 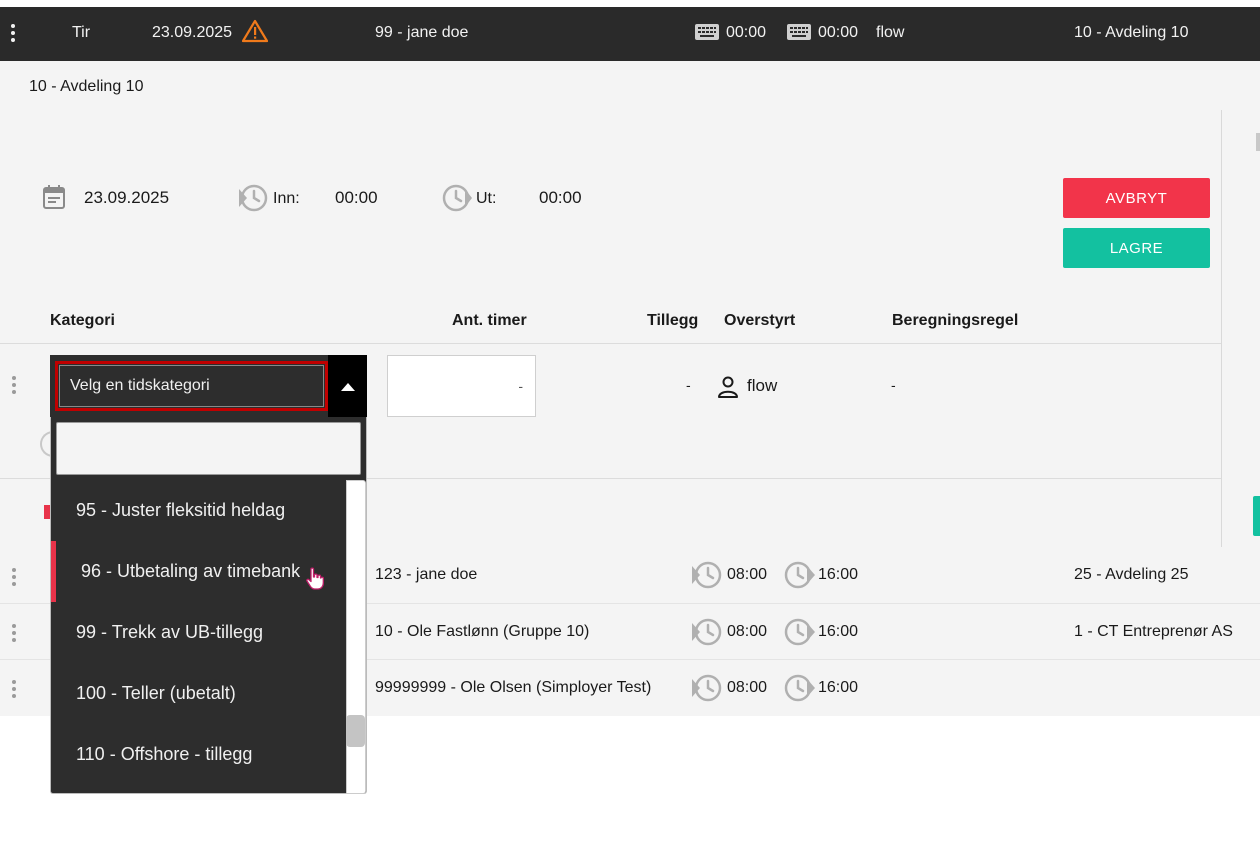 I want to click on in-label: Inn:, so click(x=286, y=198).